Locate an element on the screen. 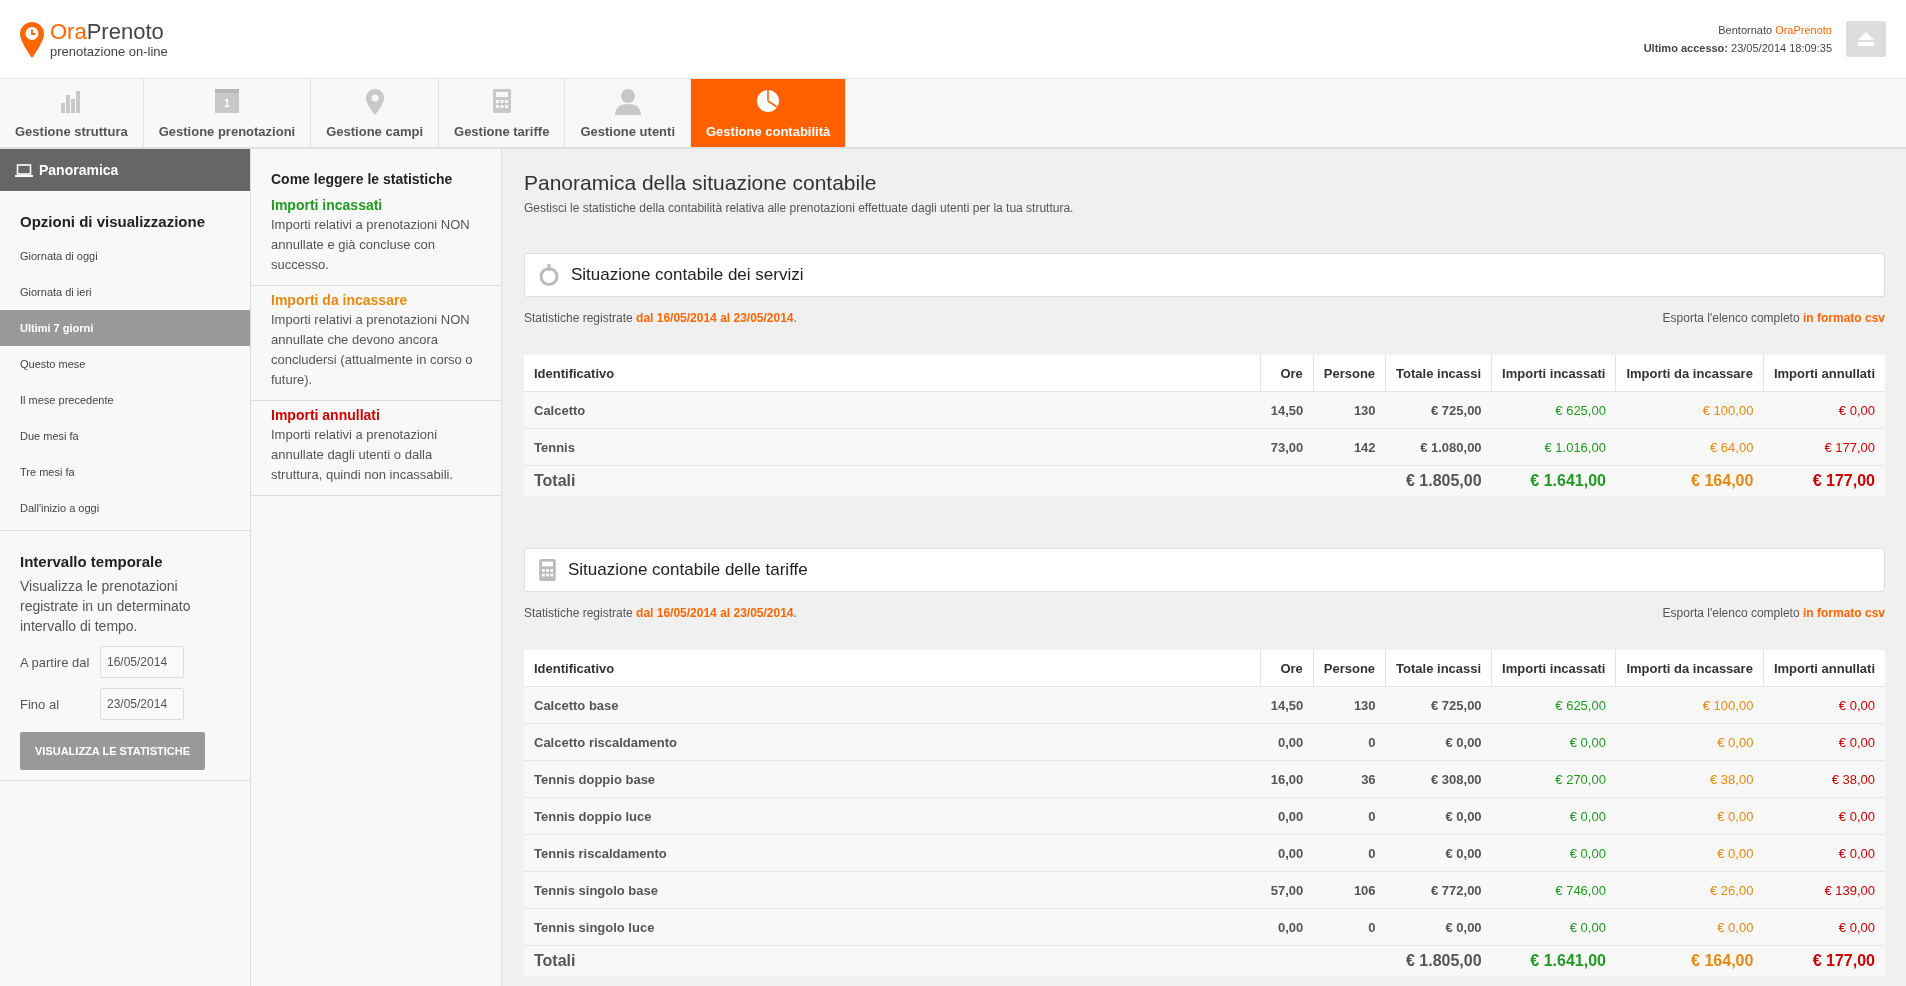 This screenshot has width=1906, height=986. table-cell: Calcetto riscaldamento is located at coordinates (892, 742).